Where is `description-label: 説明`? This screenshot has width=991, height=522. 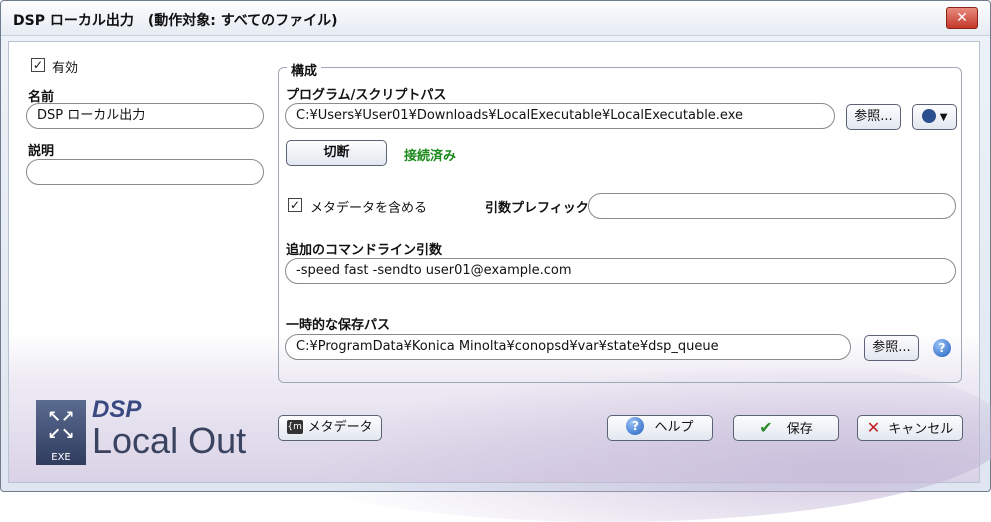 description-label: 説明 is located at coordinates (41, 151).